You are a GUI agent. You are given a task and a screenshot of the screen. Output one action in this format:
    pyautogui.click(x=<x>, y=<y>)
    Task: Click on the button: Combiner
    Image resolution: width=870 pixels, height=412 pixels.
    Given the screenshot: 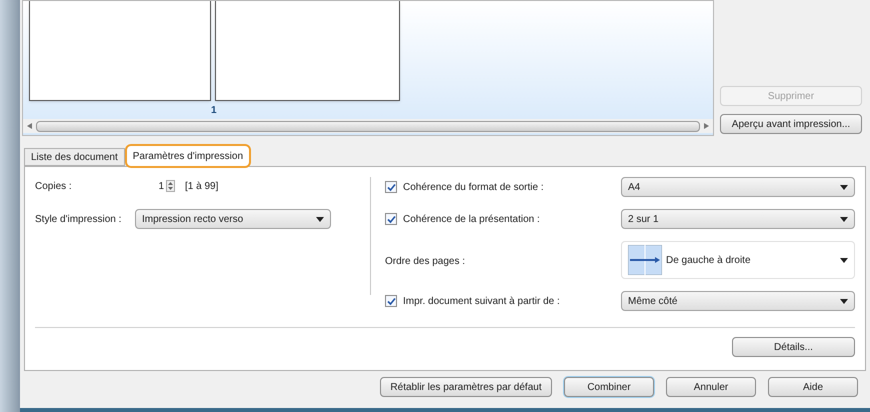 What is the action you would take?
    pyautogui.click(x=609, y=387)
    